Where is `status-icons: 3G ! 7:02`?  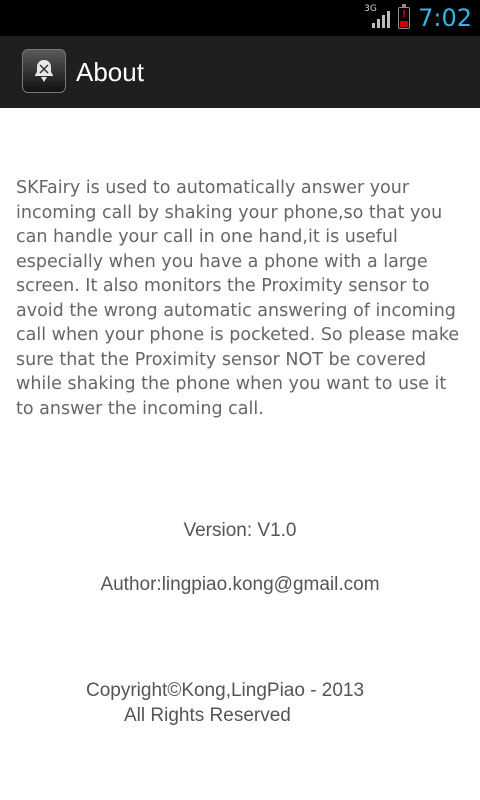
status-icons: 3G ! 7:02 is located at coordinates (418, 18).